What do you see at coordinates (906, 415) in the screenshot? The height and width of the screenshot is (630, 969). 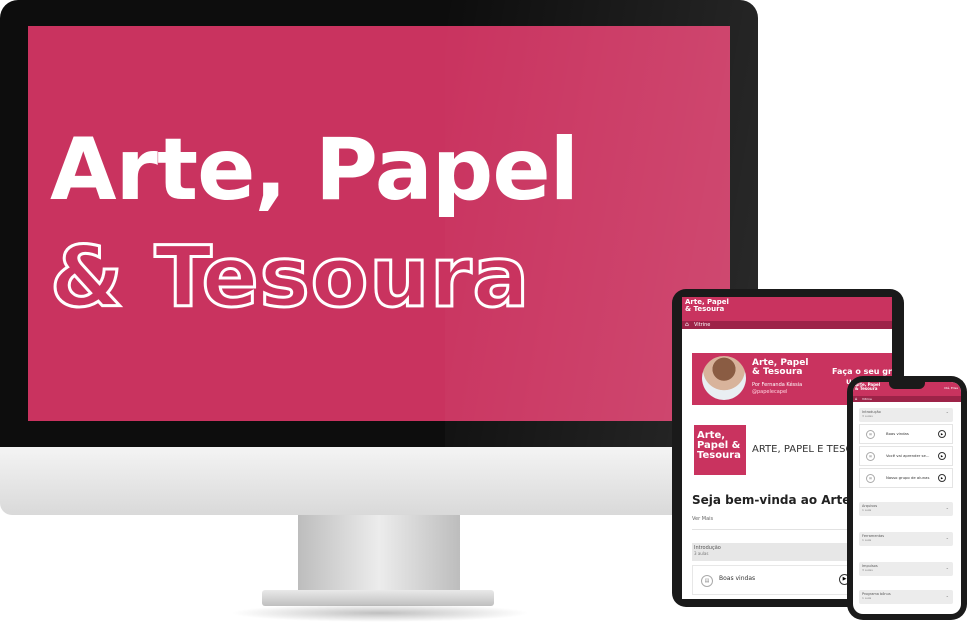 I see `module-introducao: Introdução 3 aulas ⌃` at bounding box center [906, 415].